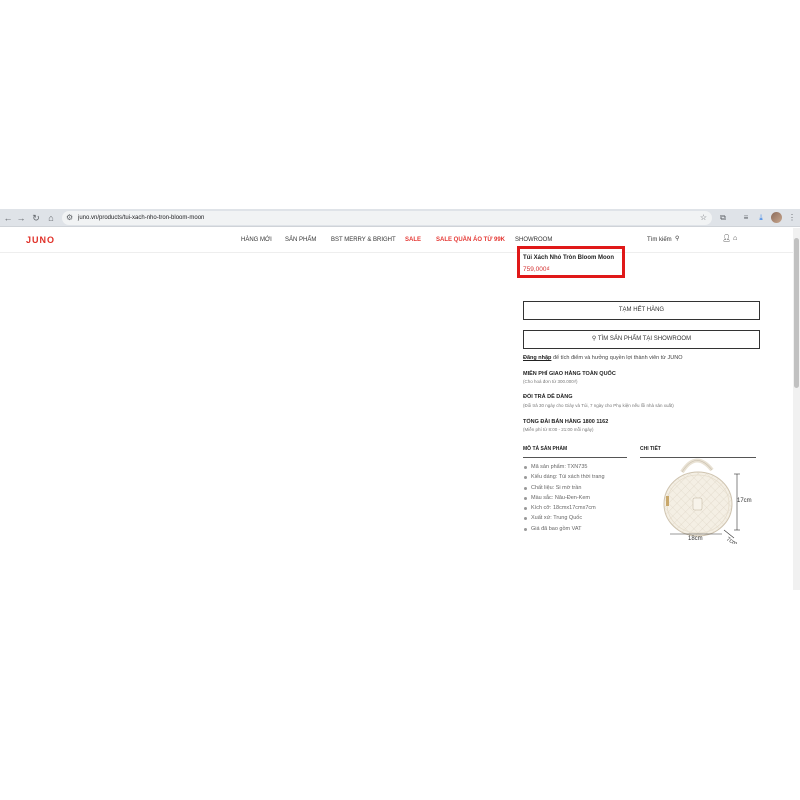  I want to click on tab-divider, so click(575, 457).